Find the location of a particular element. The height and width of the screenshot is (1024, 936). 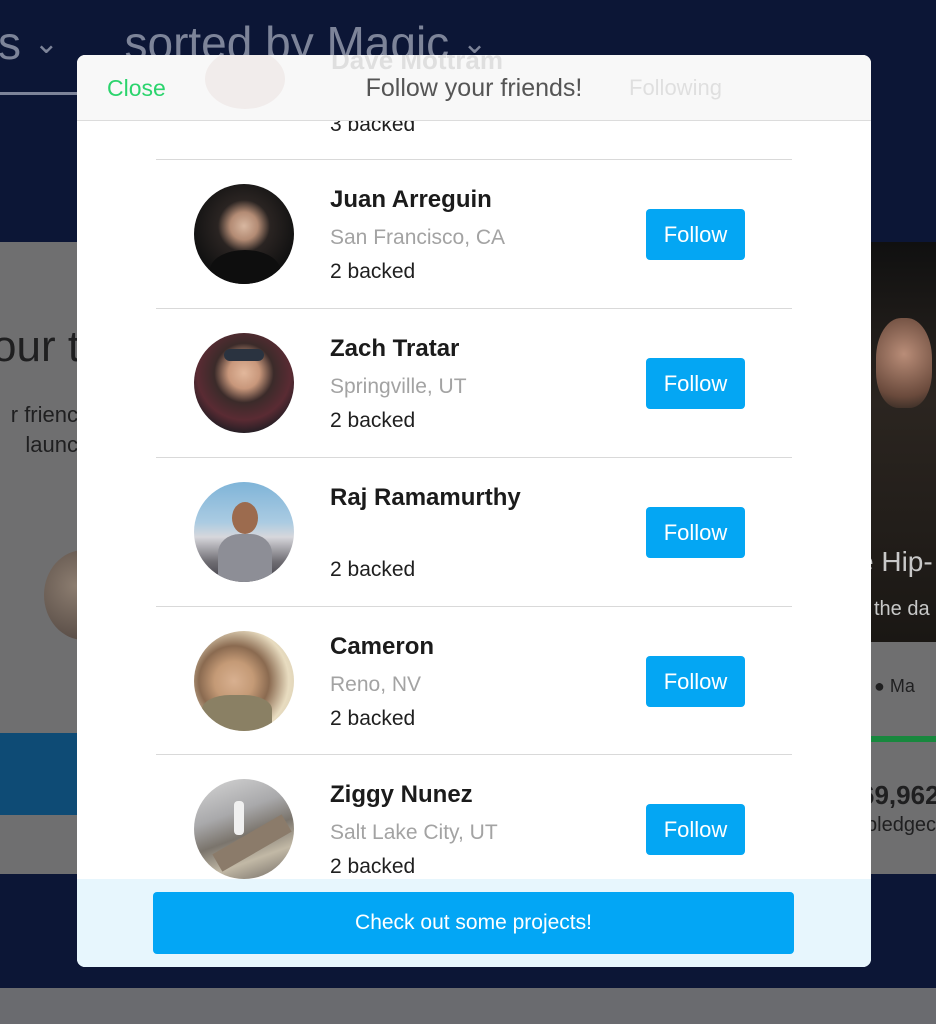

background-left-line: launc is located at coordinates (51, 444).